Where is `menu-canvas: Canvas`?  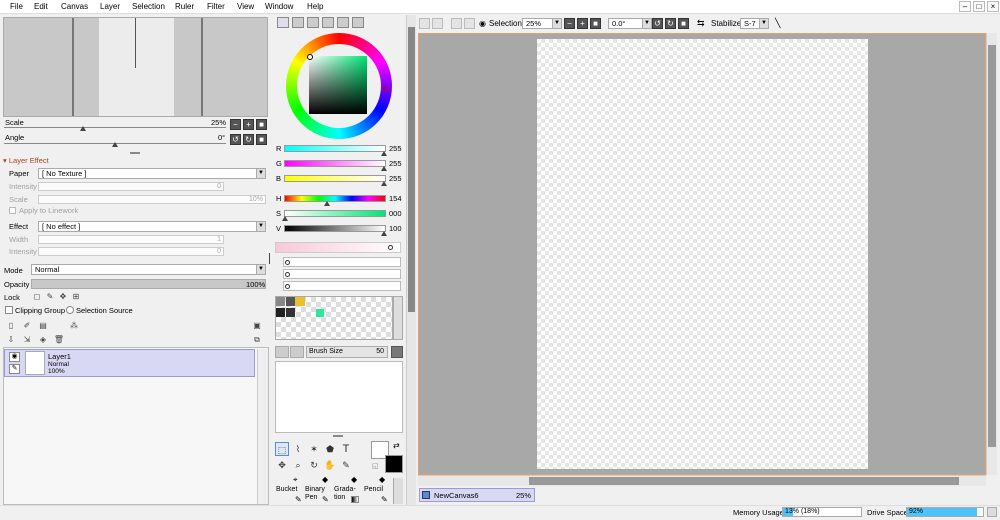 menu-canvas: Canvas is located at coordinates (74, 6).